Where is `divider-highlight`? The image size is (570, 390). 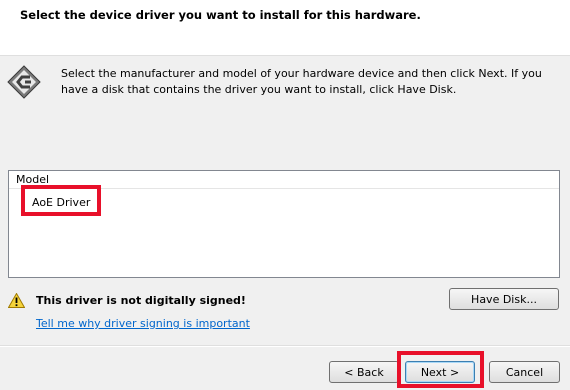
divider-highlight is located at coordinates (285, 346).